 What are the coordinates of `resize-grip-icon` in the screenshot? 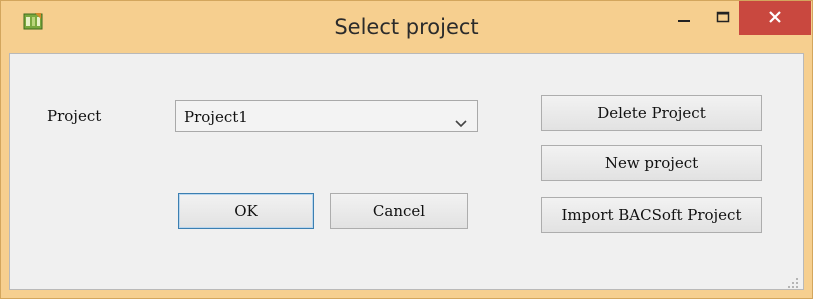 It's located at (793, 281).